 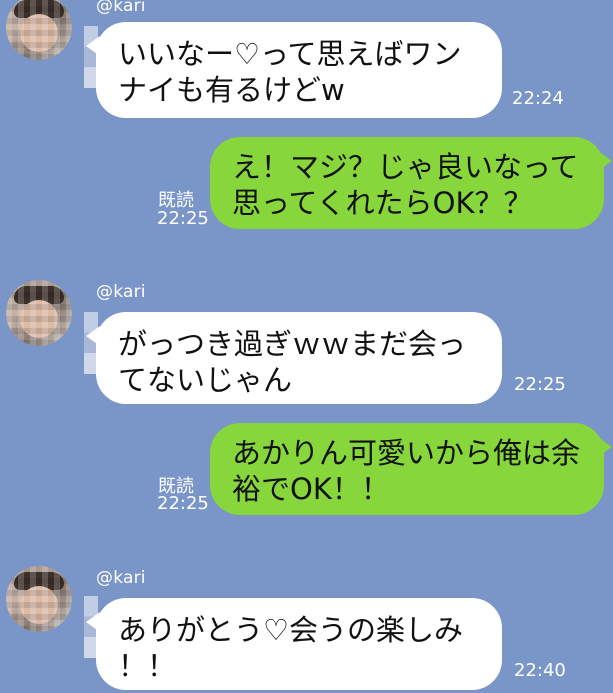 What do you see at coordinates (411, 183) in the screenshot?
I see `message-bubble-outgoing: え！マジ？じゃ良いなって 思ってくれたらOK？？` at bounding box center [411, 183].